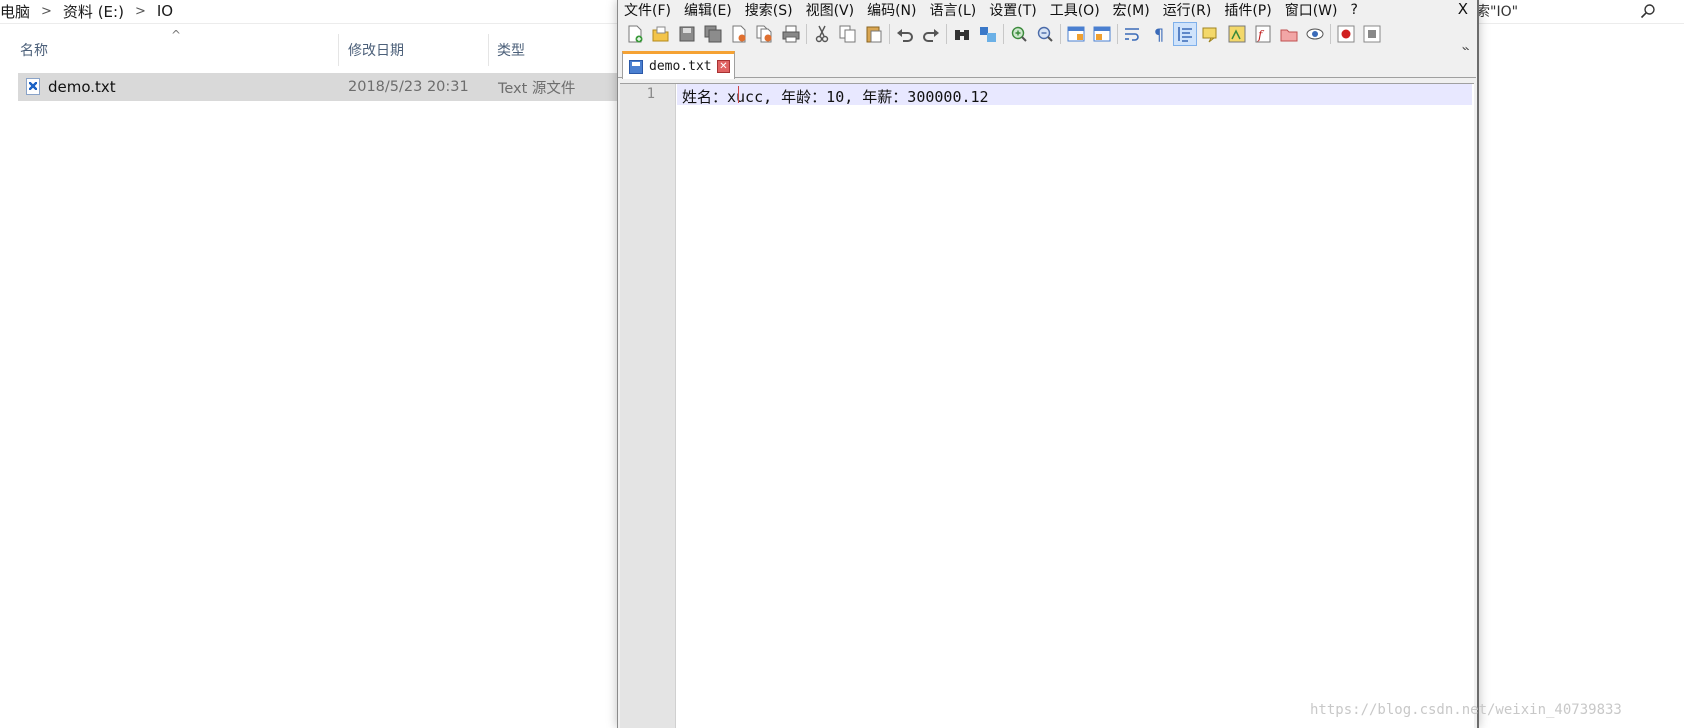  I want to click on breadcrumb-item-drive: 资料 (E:), so click(93, 11).